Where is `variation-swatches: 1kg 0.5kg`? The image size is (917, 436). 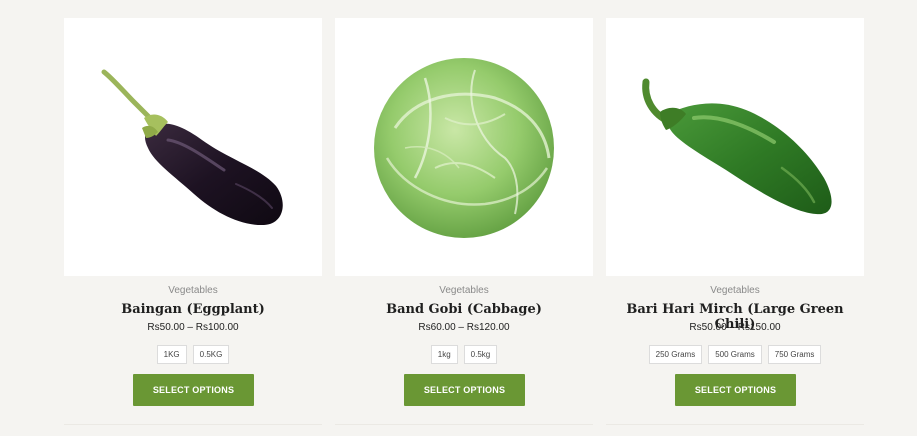 variation-swatches: 1kg 0.5kg is located at coordinates (464, 354).